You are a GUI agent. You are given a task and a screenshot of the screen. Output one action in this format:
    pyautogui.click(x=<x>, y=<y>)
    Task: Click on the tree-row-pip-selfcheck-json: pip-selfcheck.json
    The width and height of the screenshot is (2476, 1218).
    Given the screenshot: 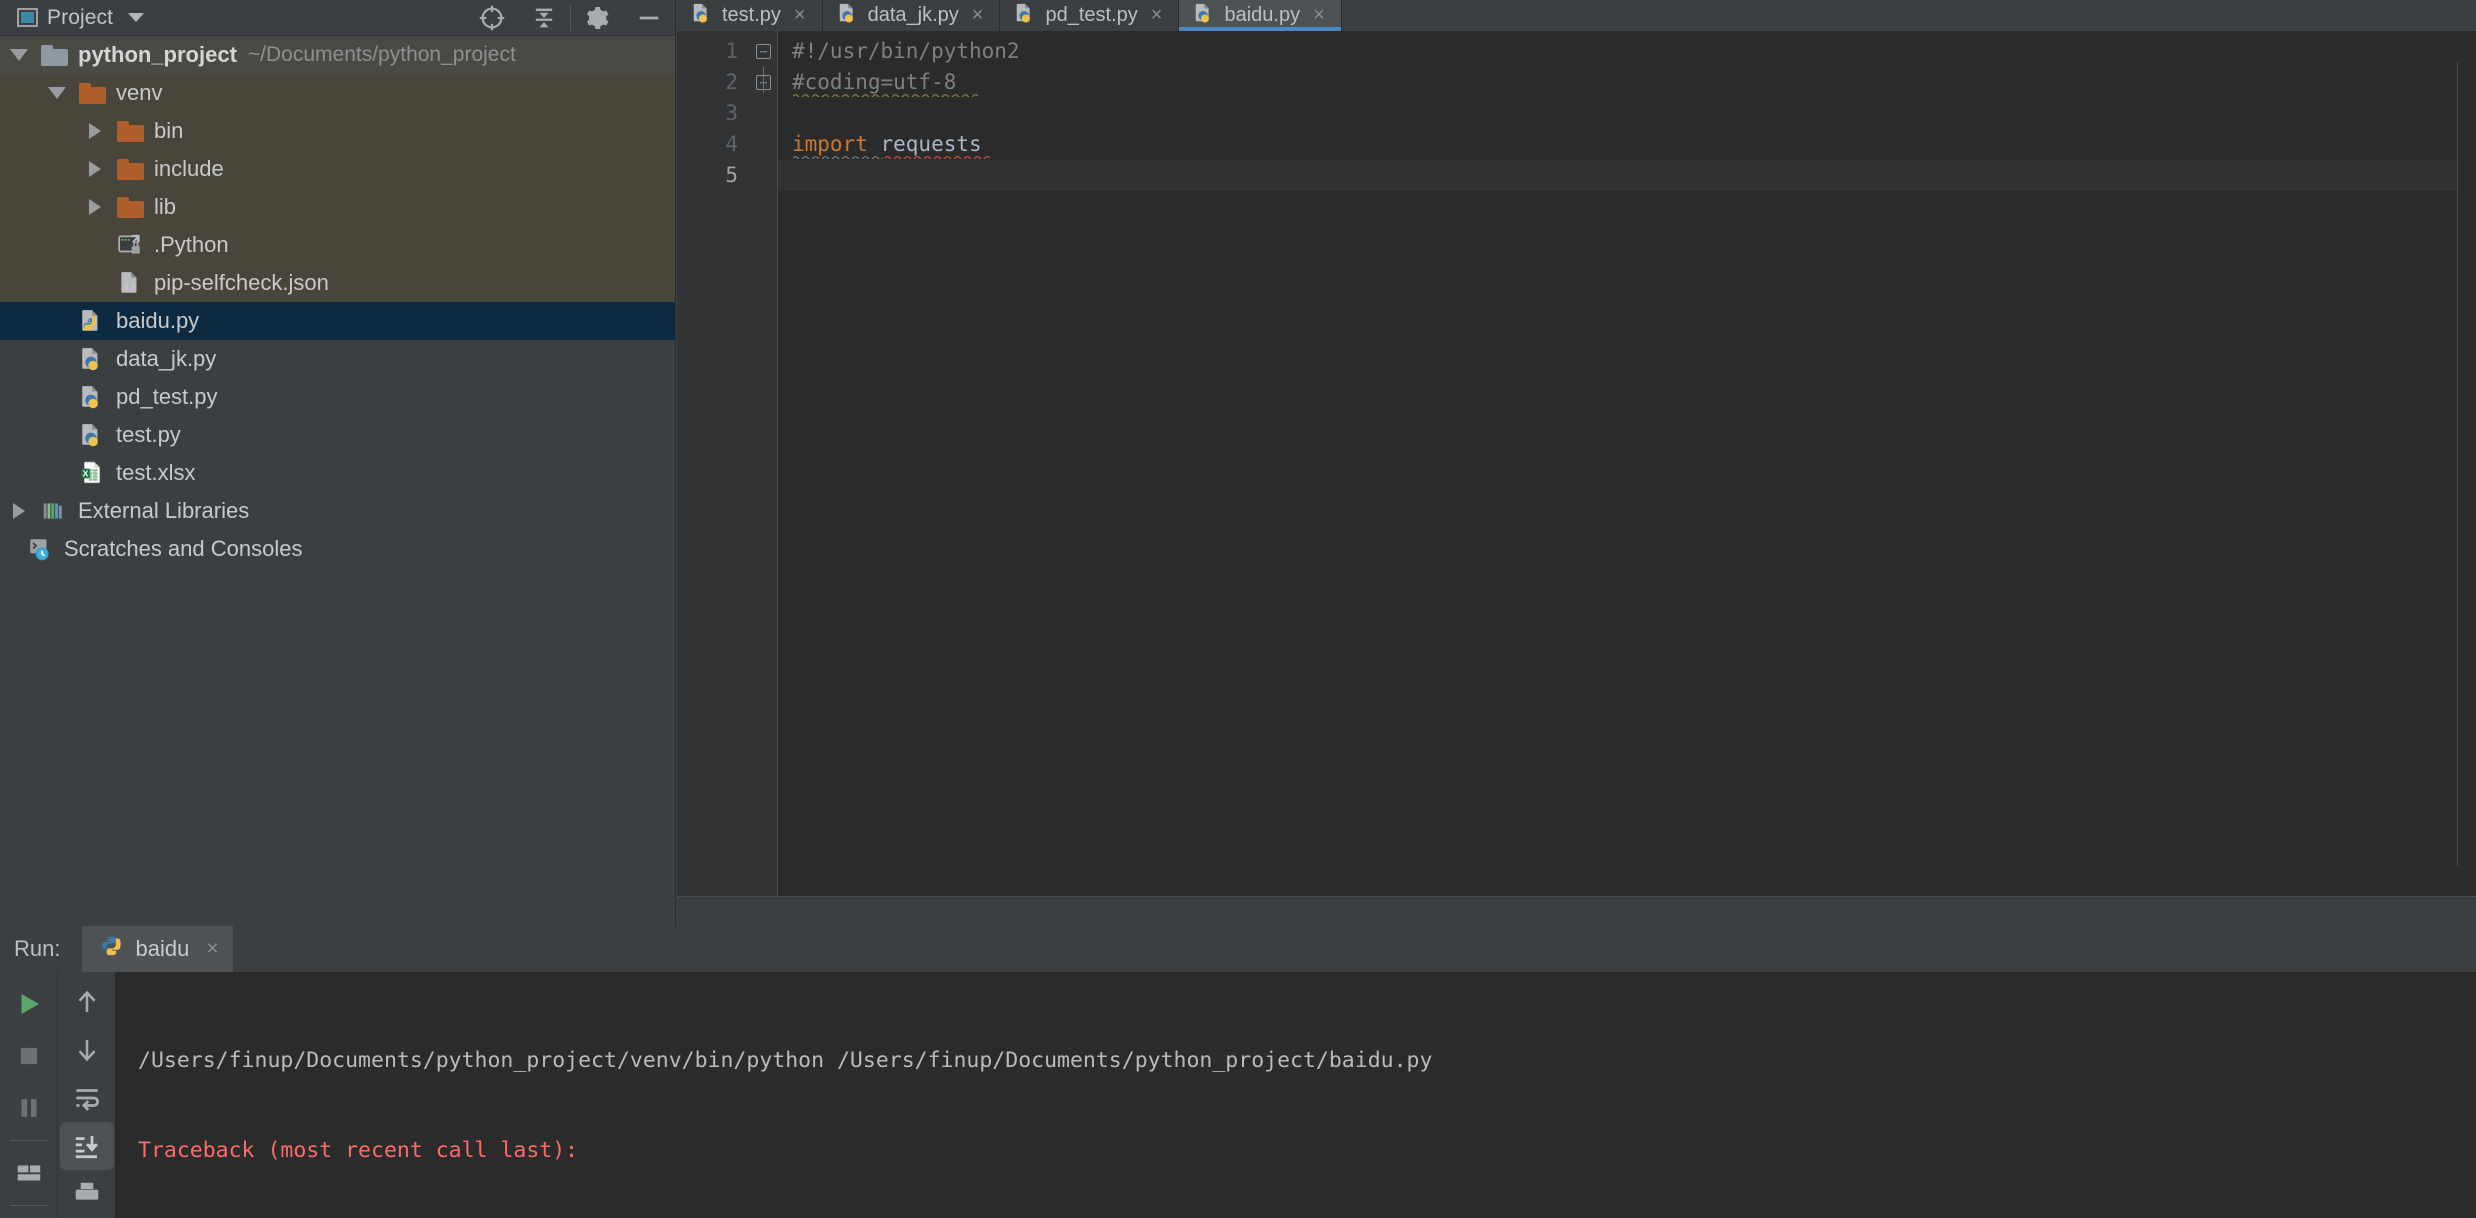 What is the action you would take?
    pyautogui.click(x=337, y=283)
    